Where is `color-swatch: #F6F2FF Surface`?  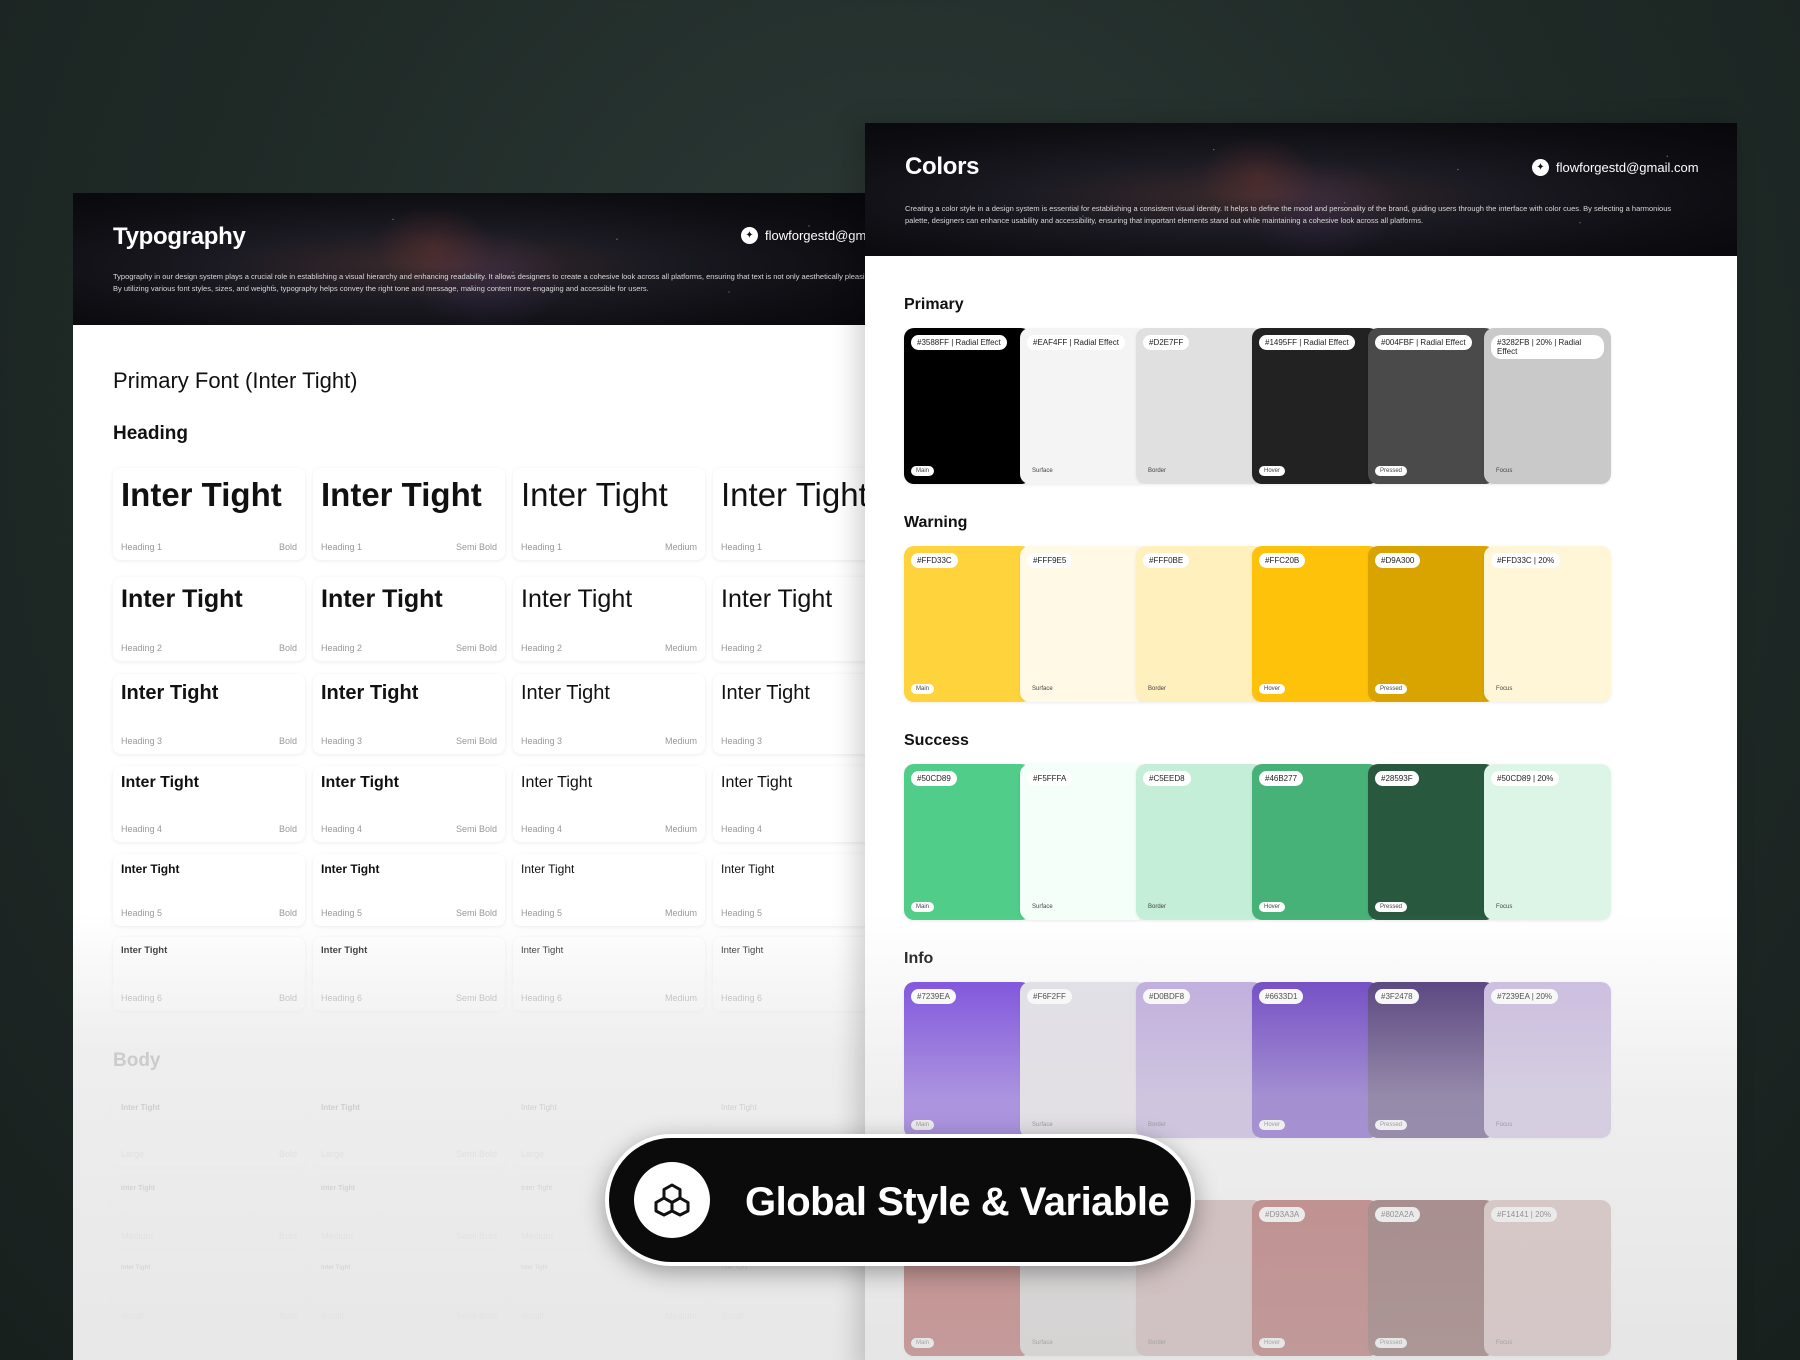
color-swatch: #F6F2FF Surface is located at coordinates (1083, 1060).